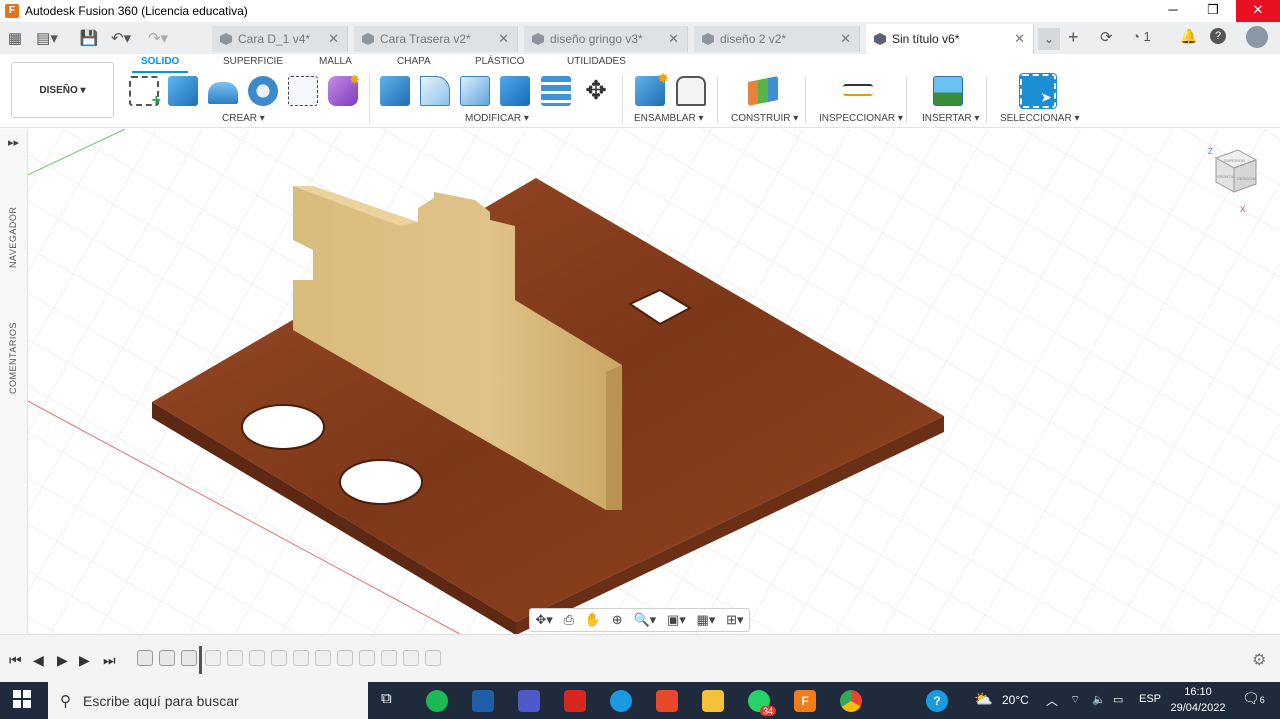 The image size is (1280, 719). Describe the element at coordinates (283, 427) in the screenshot. I see `round-hole` at that location.